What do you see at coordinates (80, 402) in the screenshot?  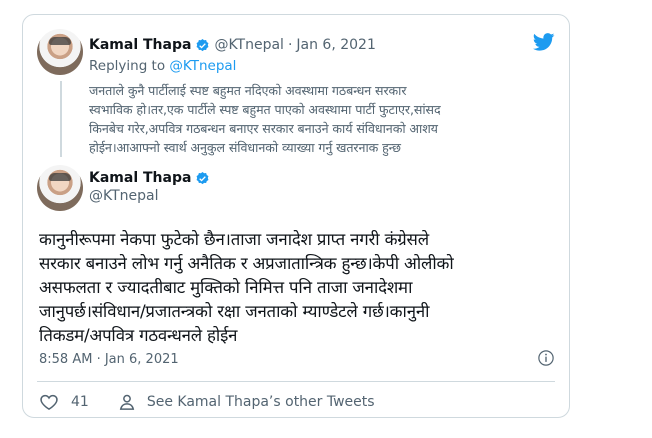 I see `like-count: 41` at bounding box center [80, 402].